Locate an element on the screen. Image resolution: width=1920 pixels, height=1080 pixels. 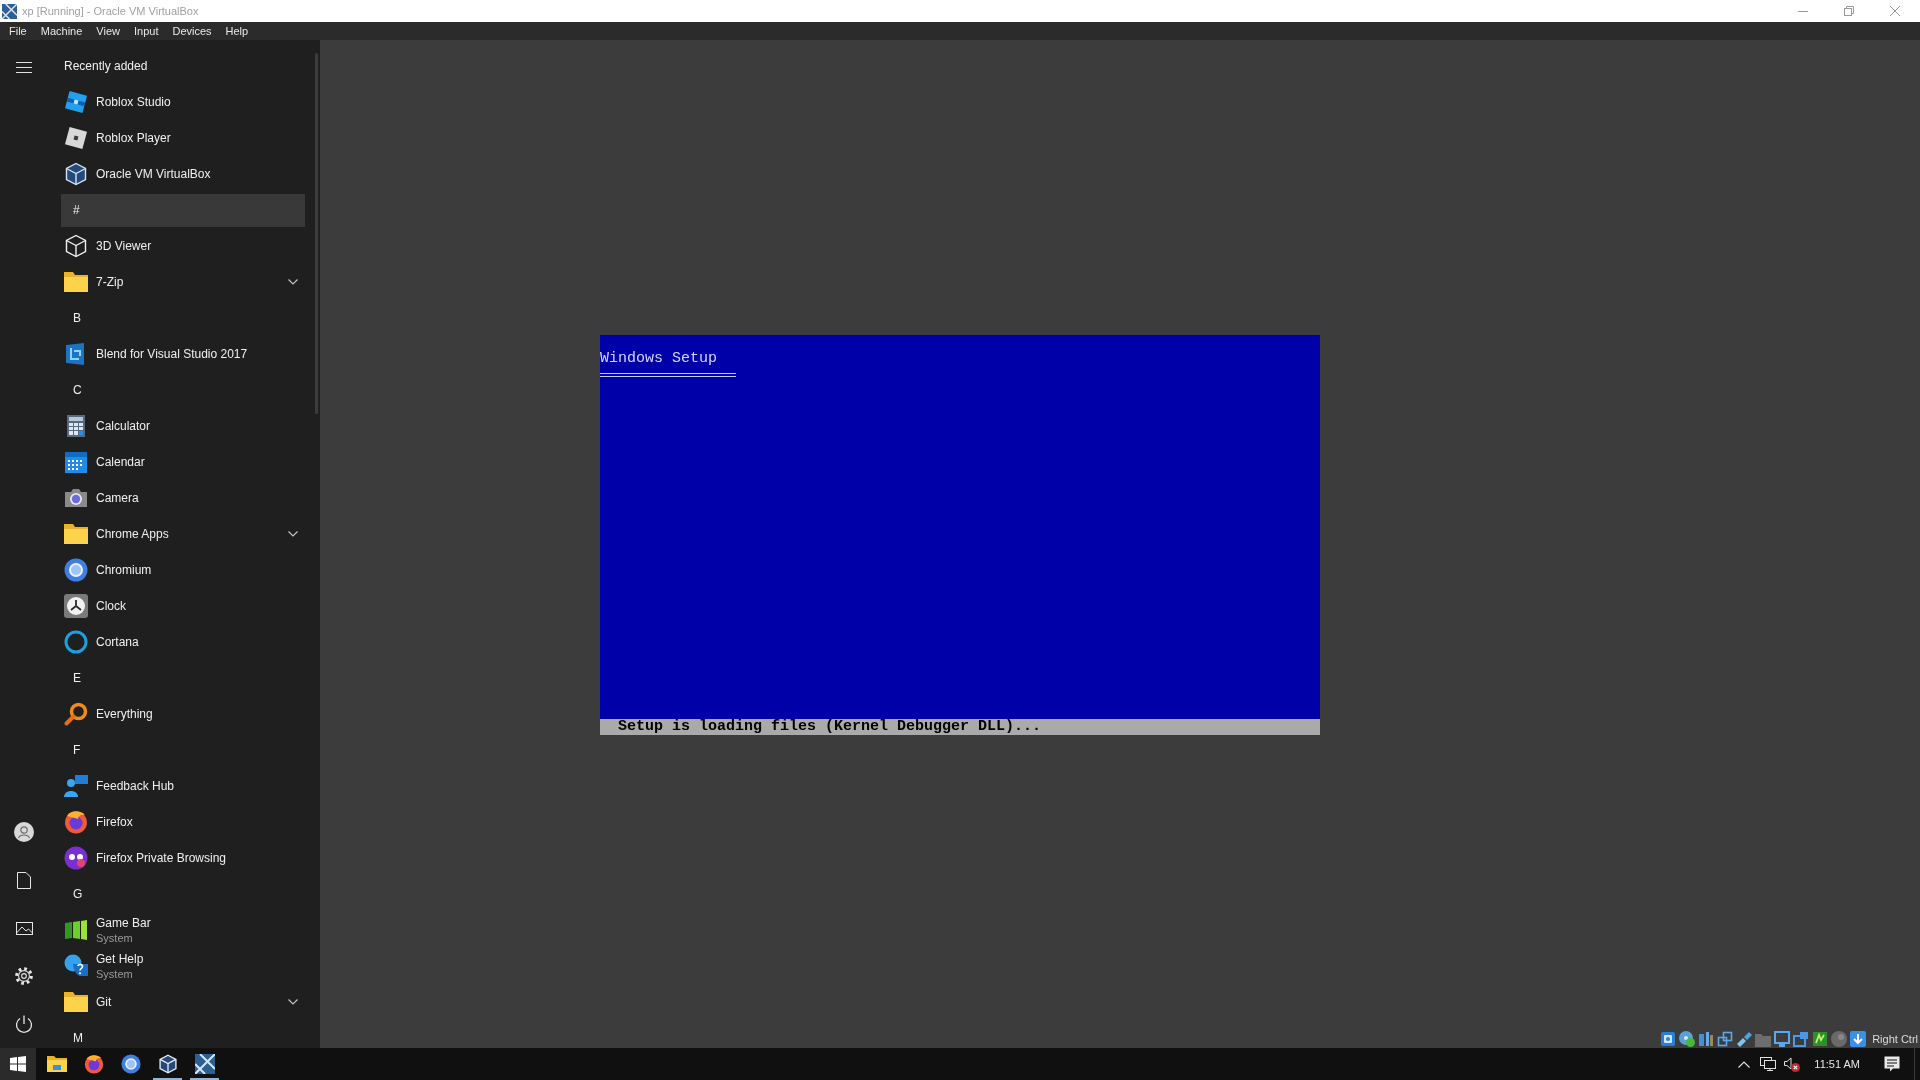
app-icon is located at coordinates (9, 11).